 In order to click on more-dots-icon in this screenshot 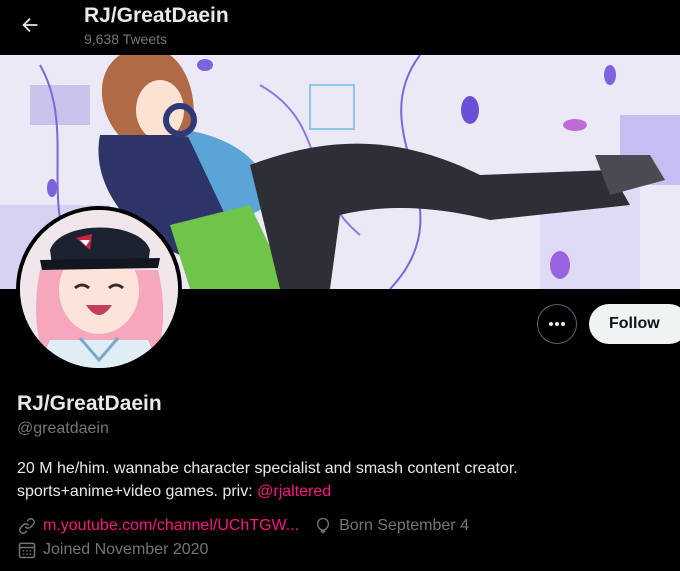, I will do `click(557, 324)`.